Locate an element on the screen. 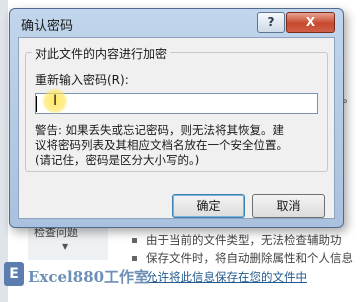 Image resolution: width=363 pixels, height=302 pixels. close-icon: X is located at coordinates (310, 22).